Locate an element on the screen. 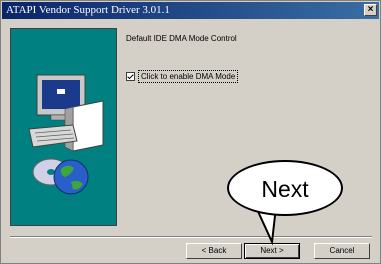 The height and width of the screenshot is (264, 381). computer-icon is located at coordinates (66, 113).